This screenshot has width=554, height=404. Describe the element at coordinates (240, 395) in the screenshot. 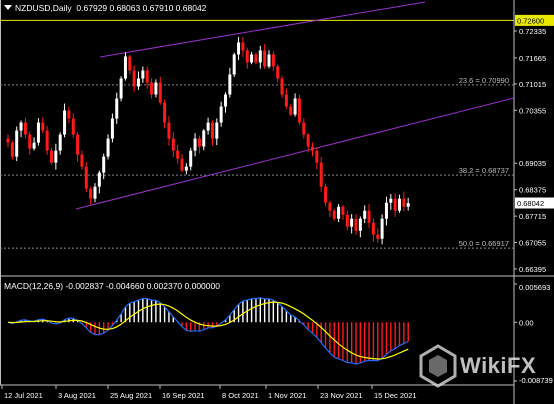

I see `time-tick-label: 8 Oct 2021` at that location.